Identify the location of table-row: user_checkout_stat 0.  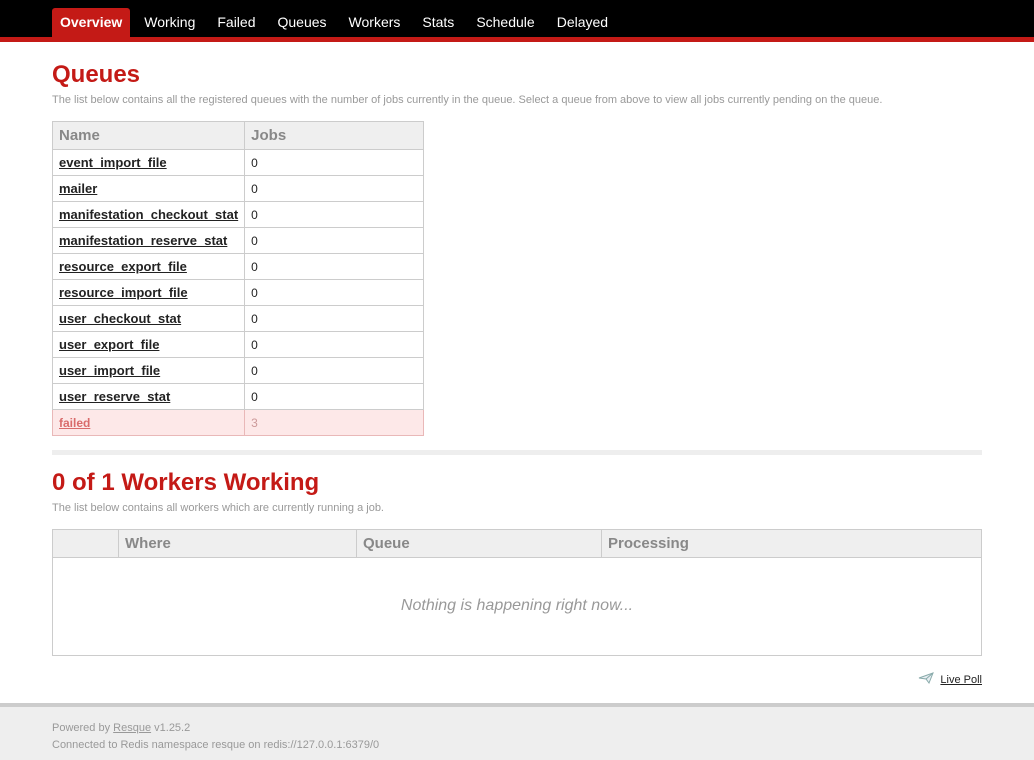
(238, 318).